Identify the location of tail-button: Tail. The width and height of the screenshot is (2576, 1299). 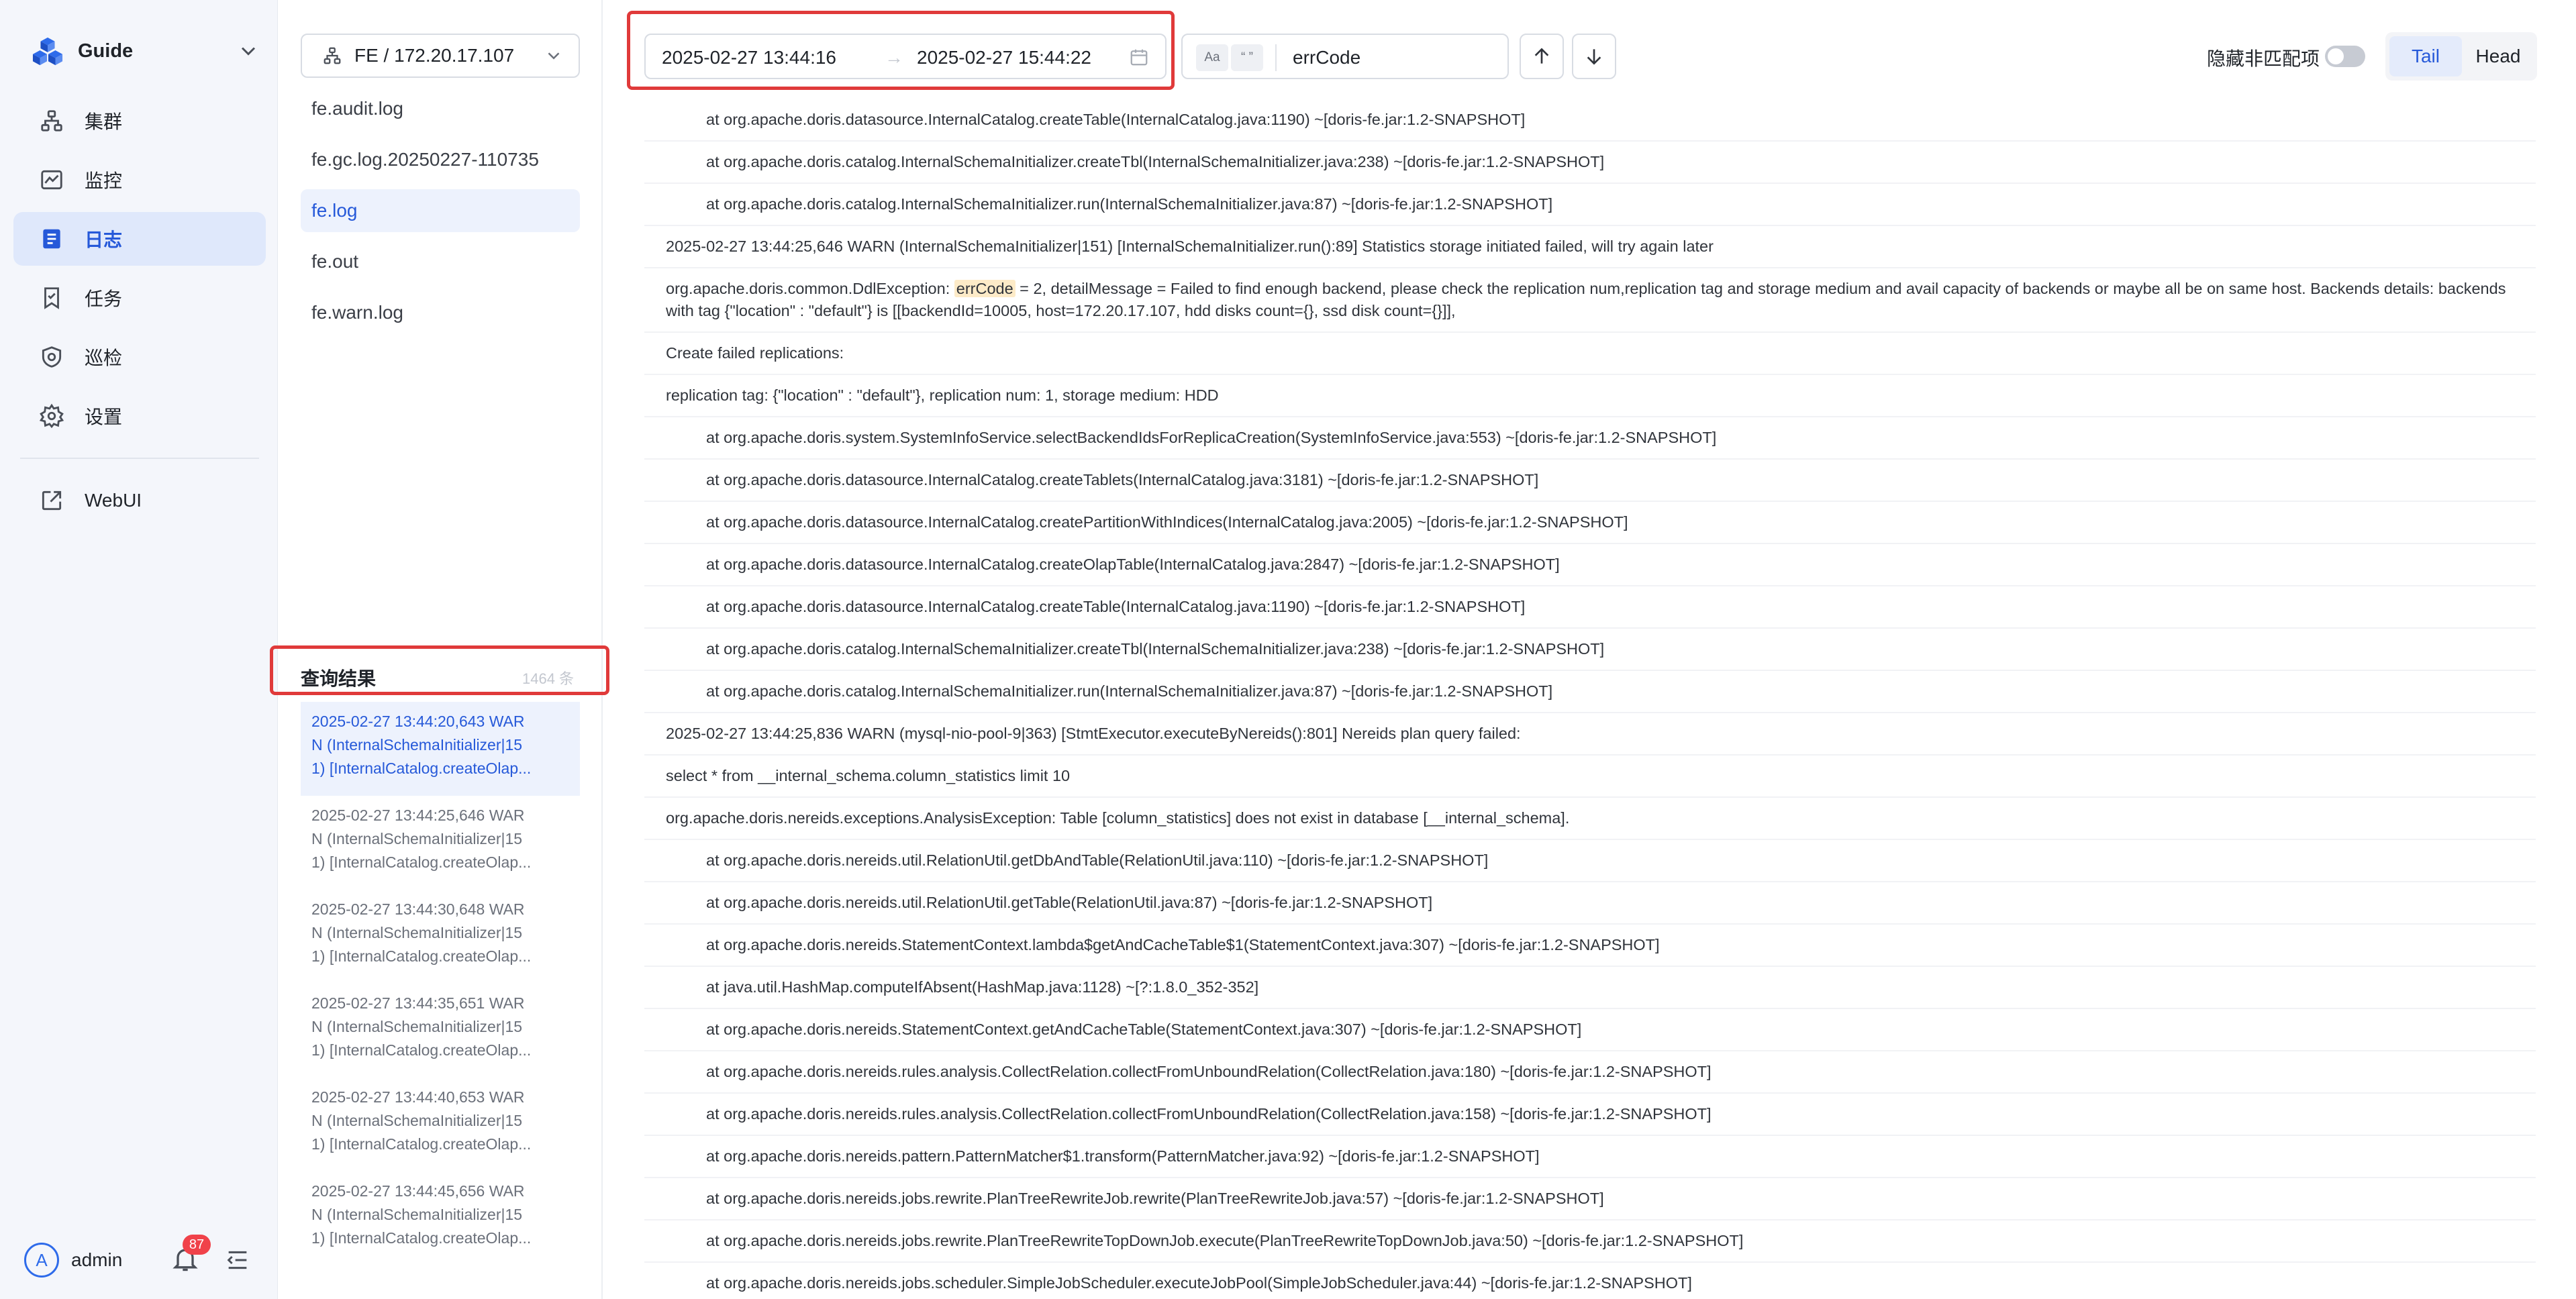
(2425, 56).